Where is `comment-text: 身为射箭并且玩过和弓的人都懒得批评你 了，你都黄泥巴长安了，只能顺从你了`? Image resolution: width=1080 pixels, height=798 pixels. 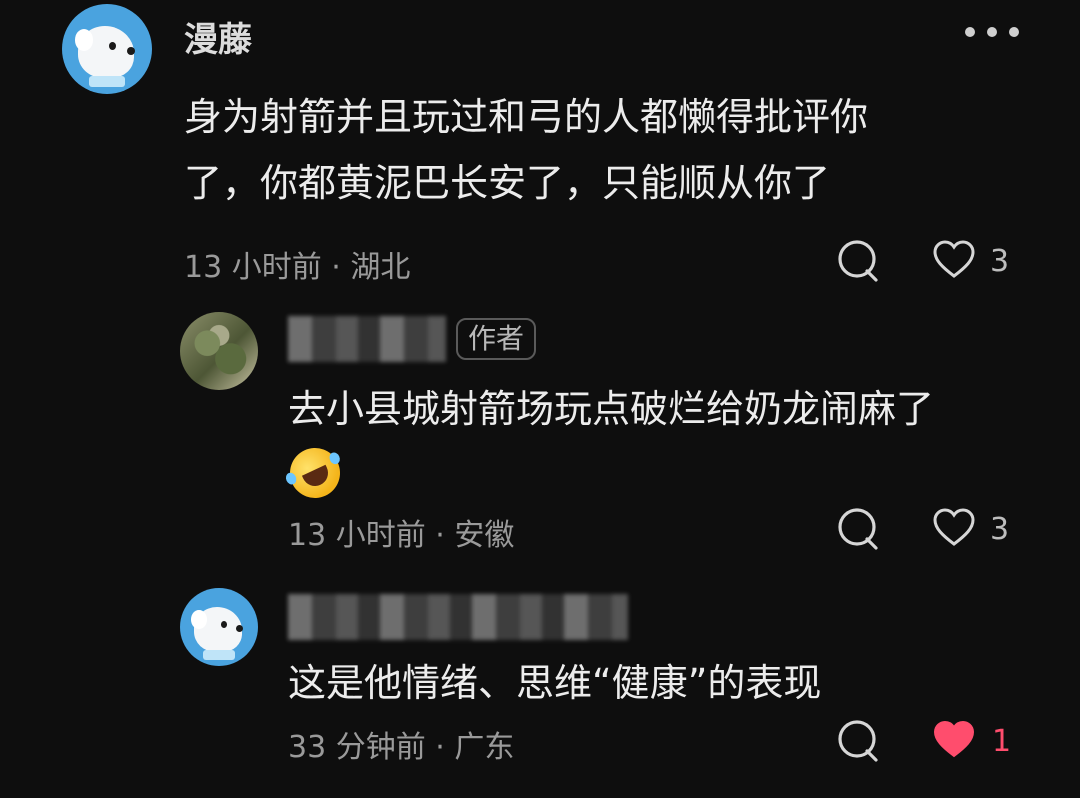
comment-text: 身为射箭并且玩过和弓的人都懒得批评你 了，你都黄泥巴长安了，只能顺从你了 is located at coordinates (614, 150).